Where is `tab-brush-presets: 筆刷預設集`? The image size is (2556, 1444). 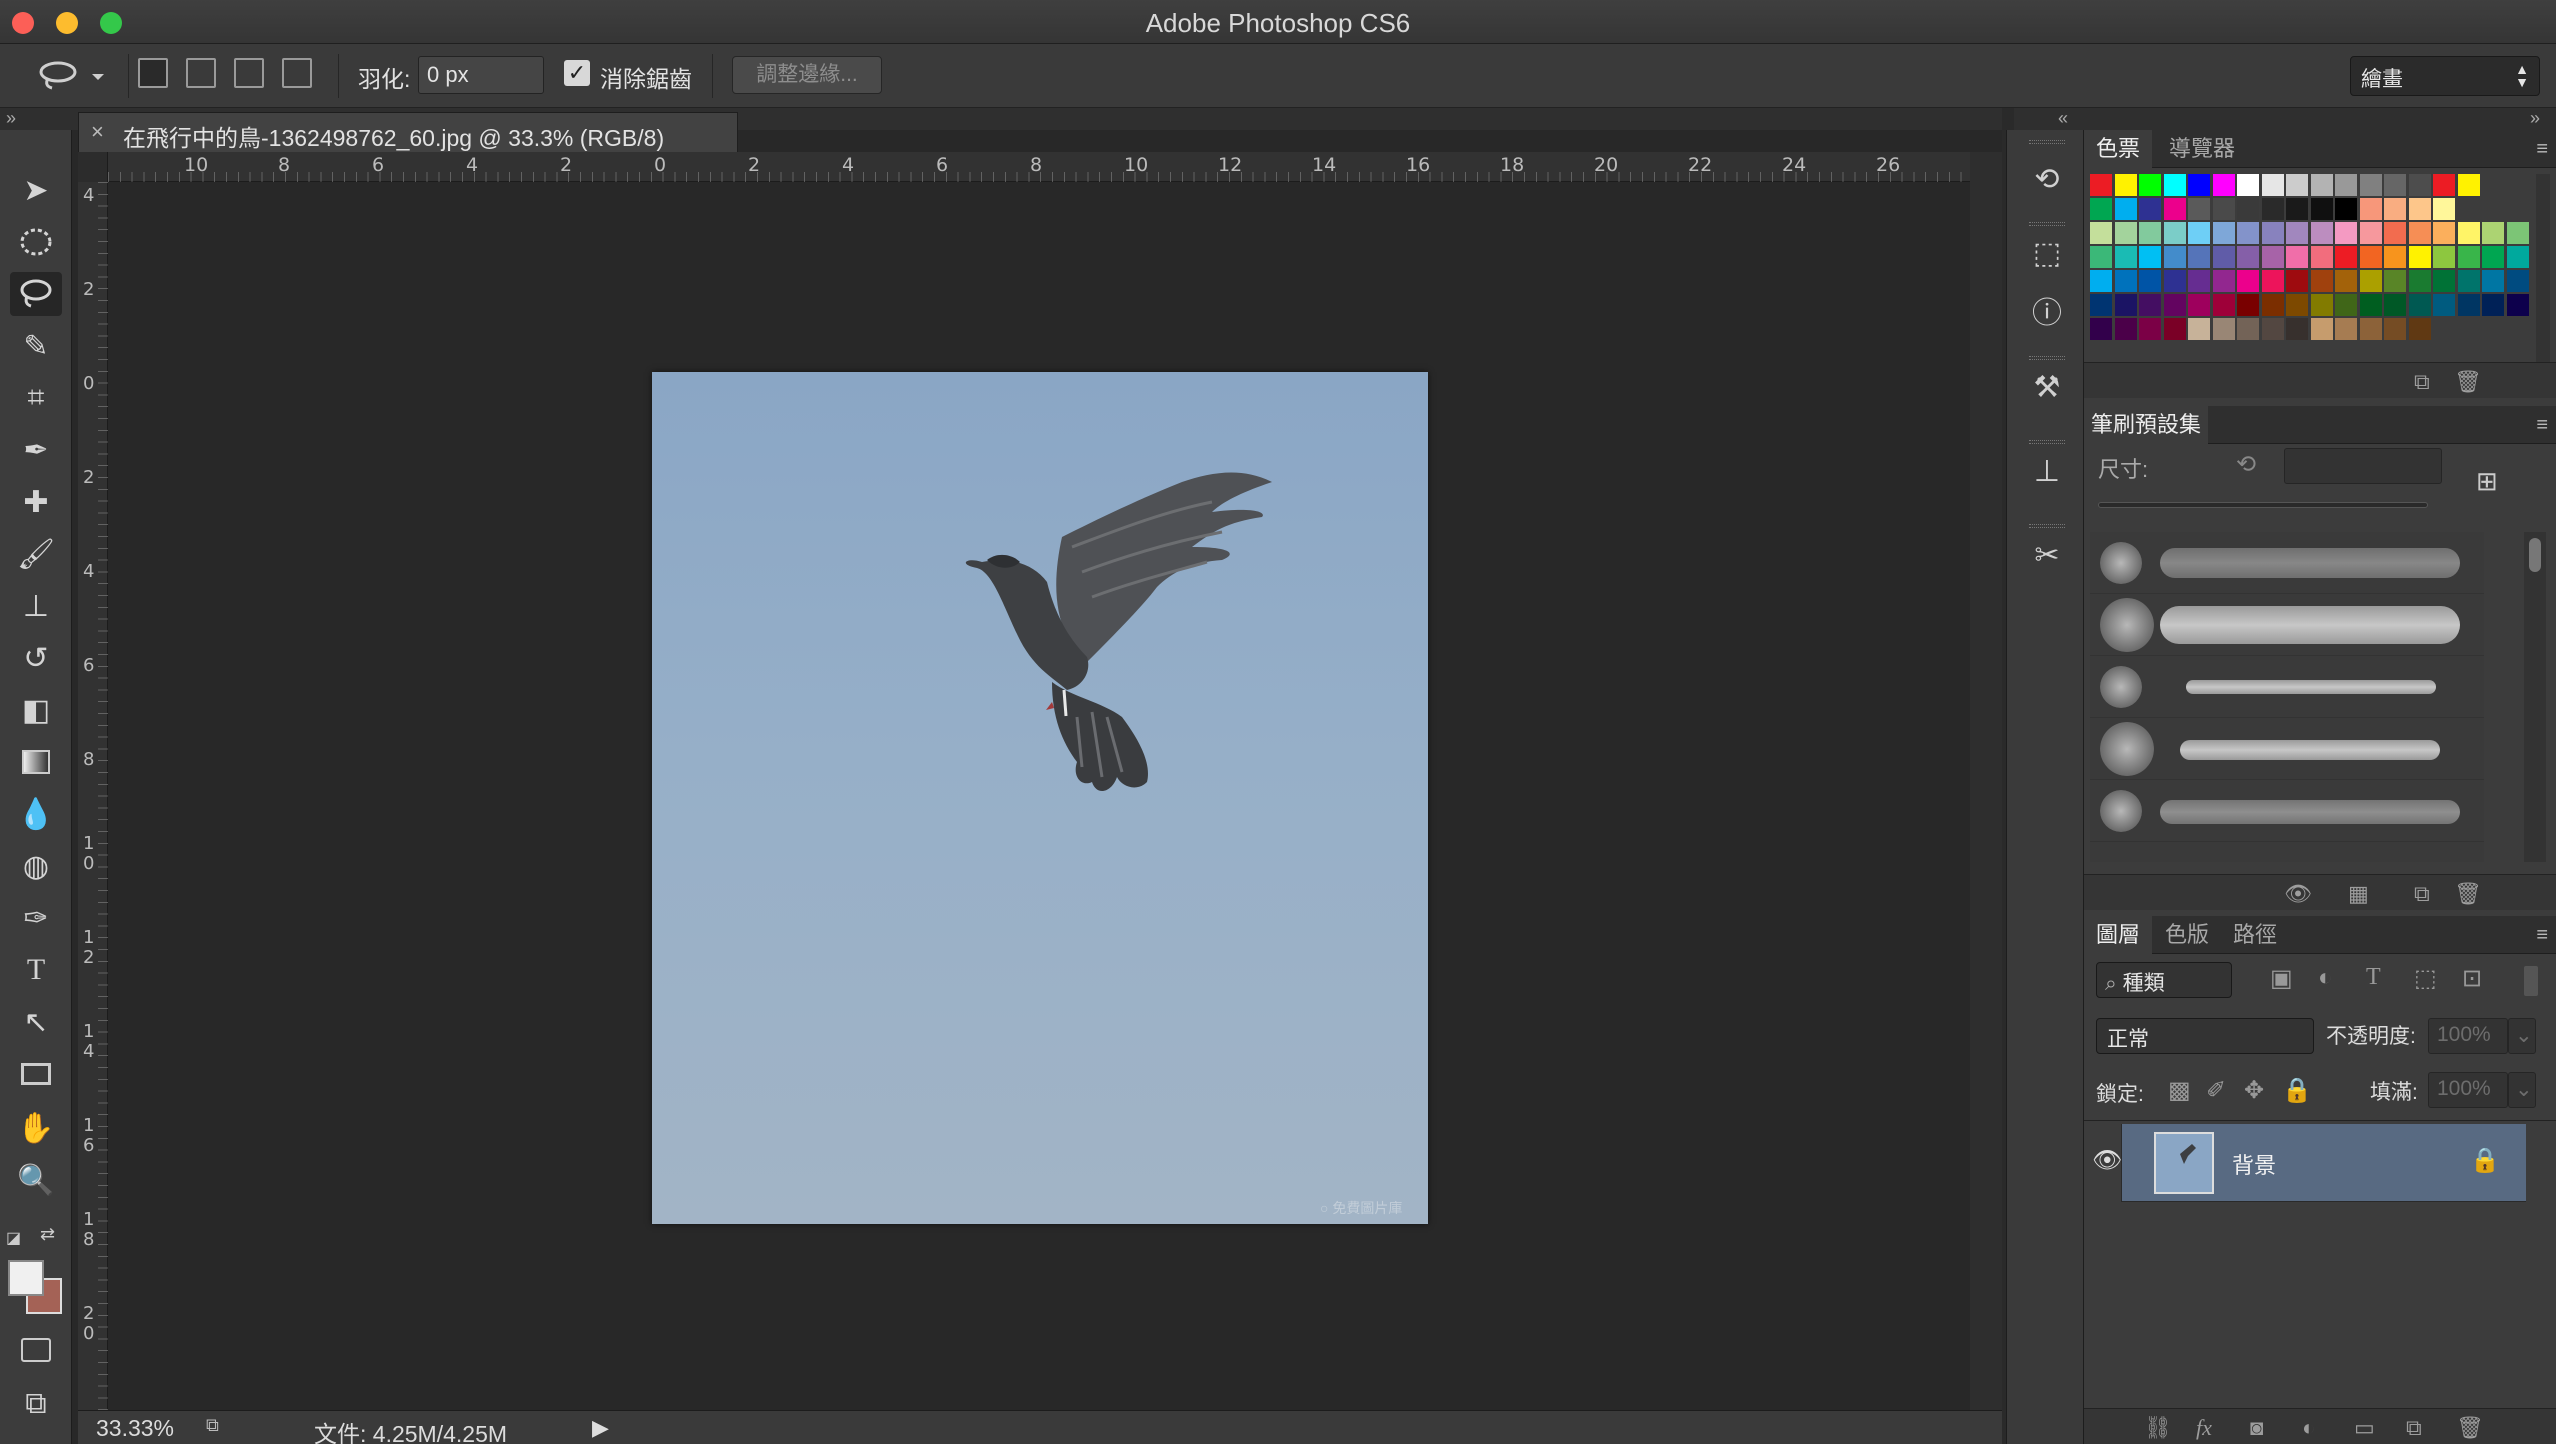 tab-brush-presets: 筆刷預設集 is located at coordinates (2146, 425).